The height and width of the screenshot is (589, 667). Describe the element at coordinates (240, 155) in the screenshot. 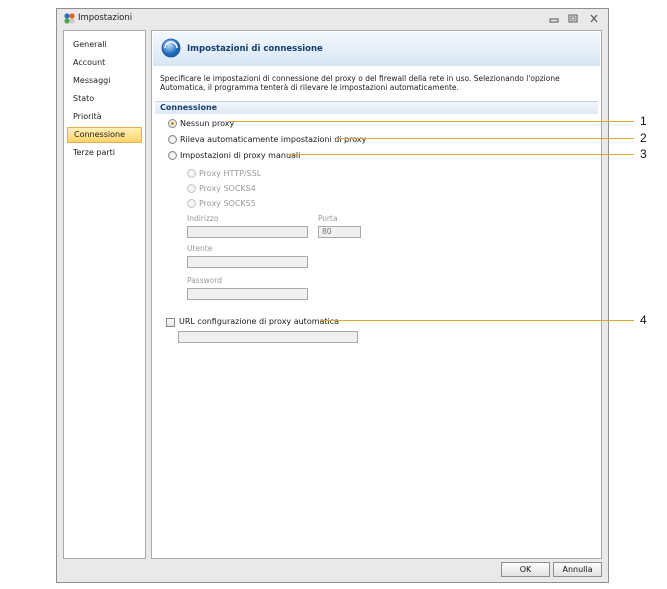

I see `manual-proxy-label: Impostazioni di proxy manuali` at that location.